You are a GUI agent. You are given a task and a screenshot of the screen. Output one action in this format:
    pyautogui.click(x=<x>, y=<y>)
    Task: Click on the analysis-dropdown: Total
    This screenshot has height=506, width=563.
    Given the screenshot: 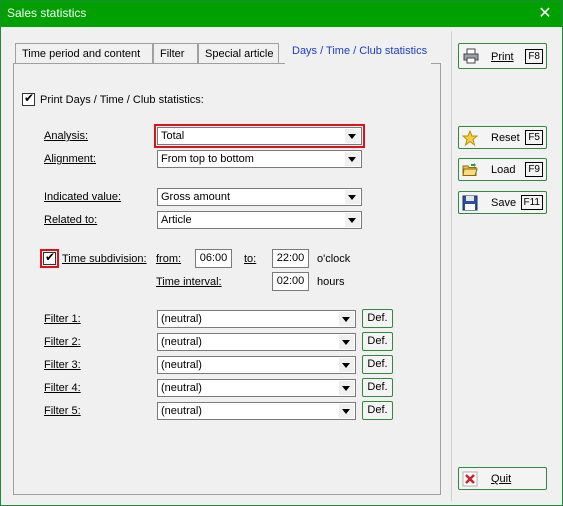 What is the action you would take?
    pyautogui.click(x=259, y=136)
    